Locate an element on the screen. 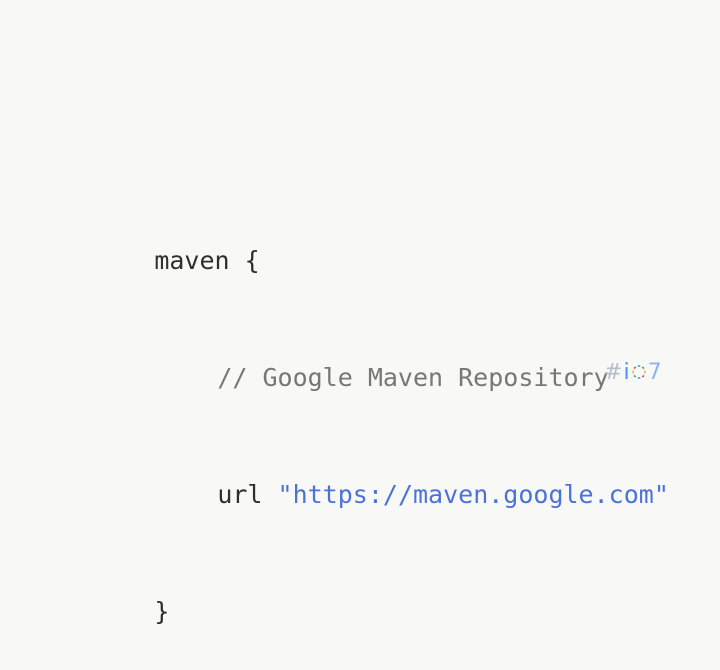 The image size is (720, 670). maven-block-close: } is located at coordinates (162, 611).